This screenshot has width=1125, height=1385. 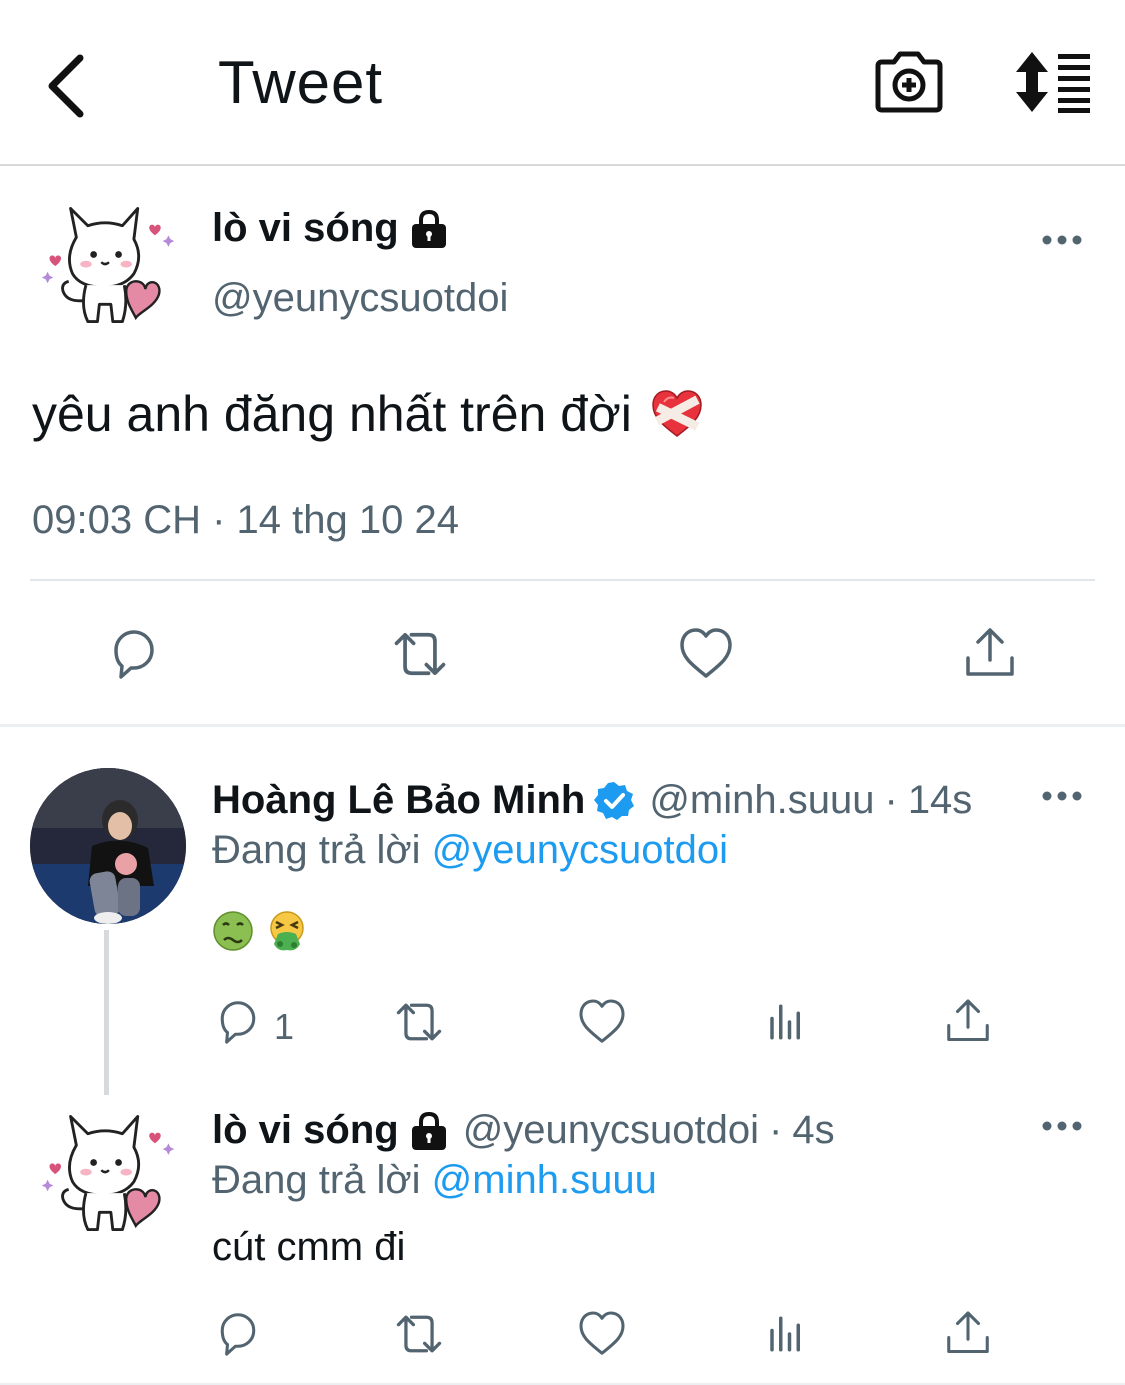 What do you see at coordinates (562, 83) in the screenshot?
I see `top-bar: Tweet` at bounding box center [562, 83].